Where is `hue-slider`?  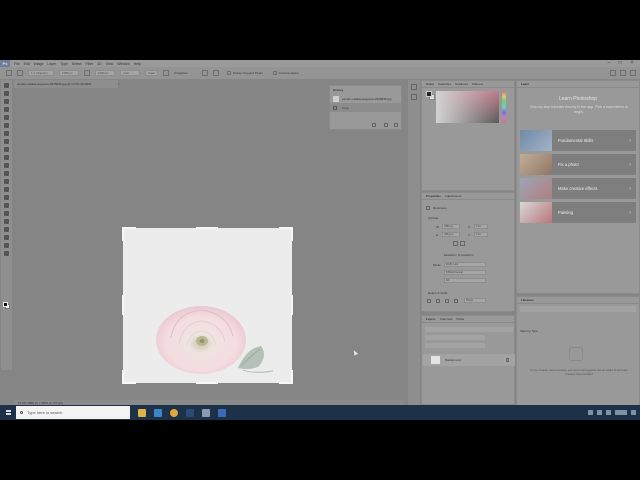 hue-slider is located at coordinates (504, 107).